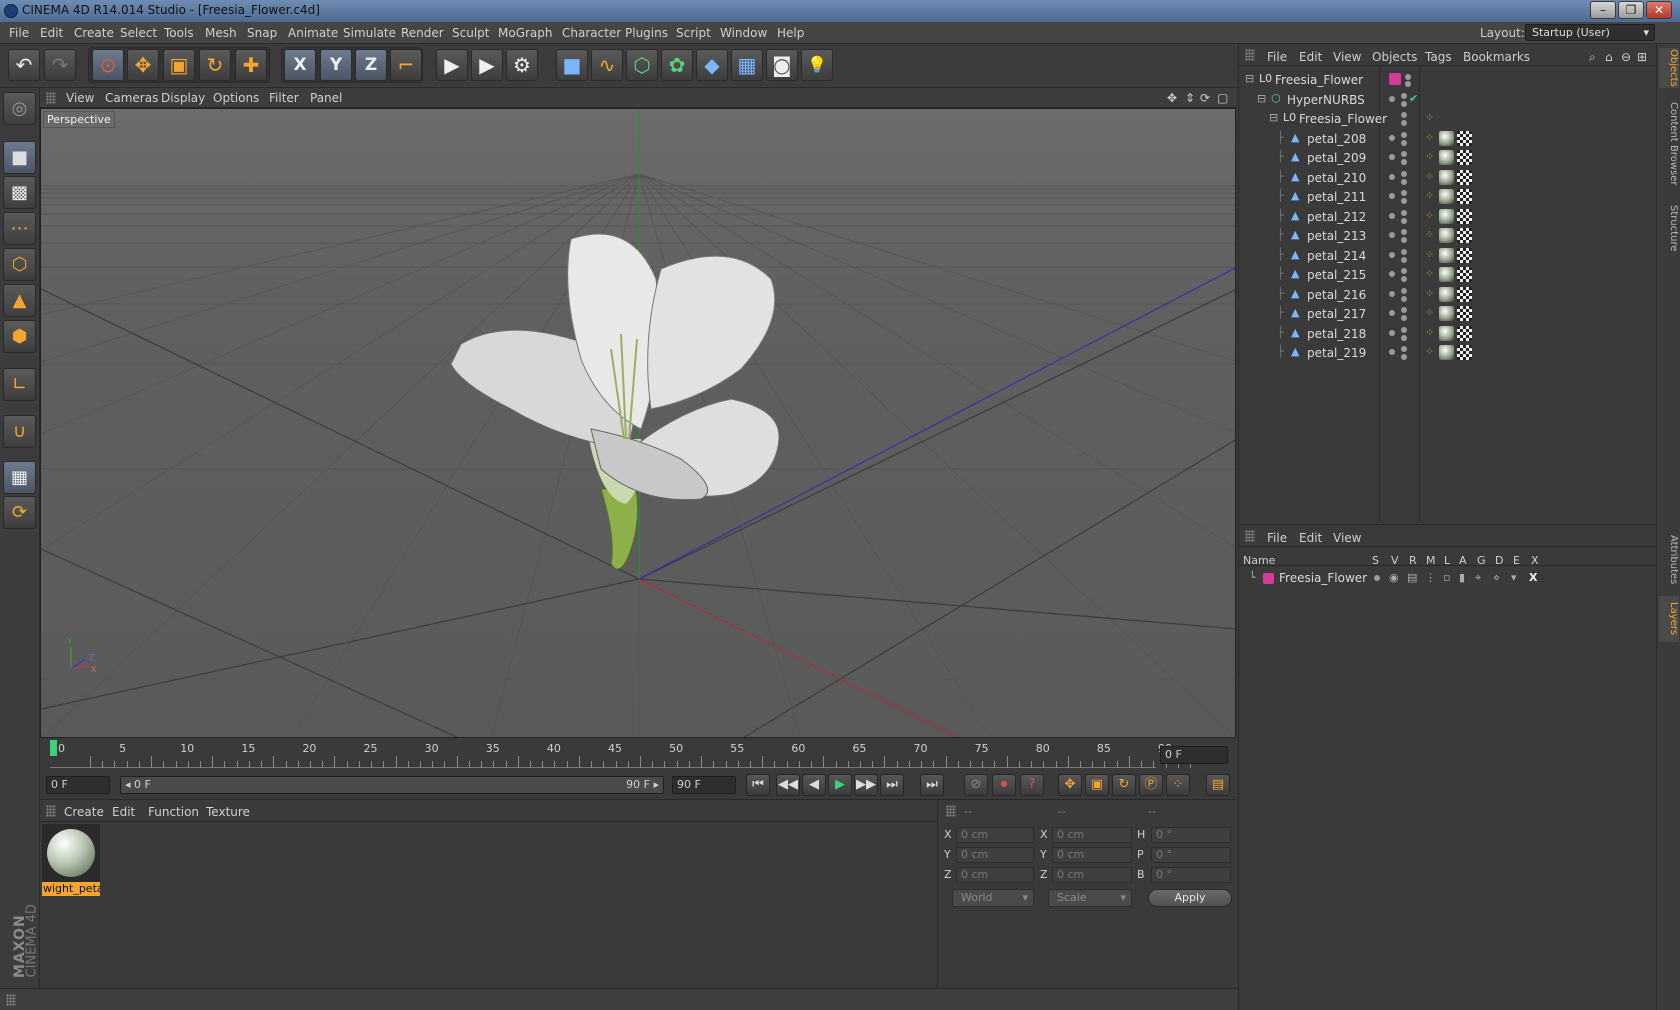  Describe the element at coordinates (1659, 10) in the screenshot. I see `close-button: ✕` at that location.